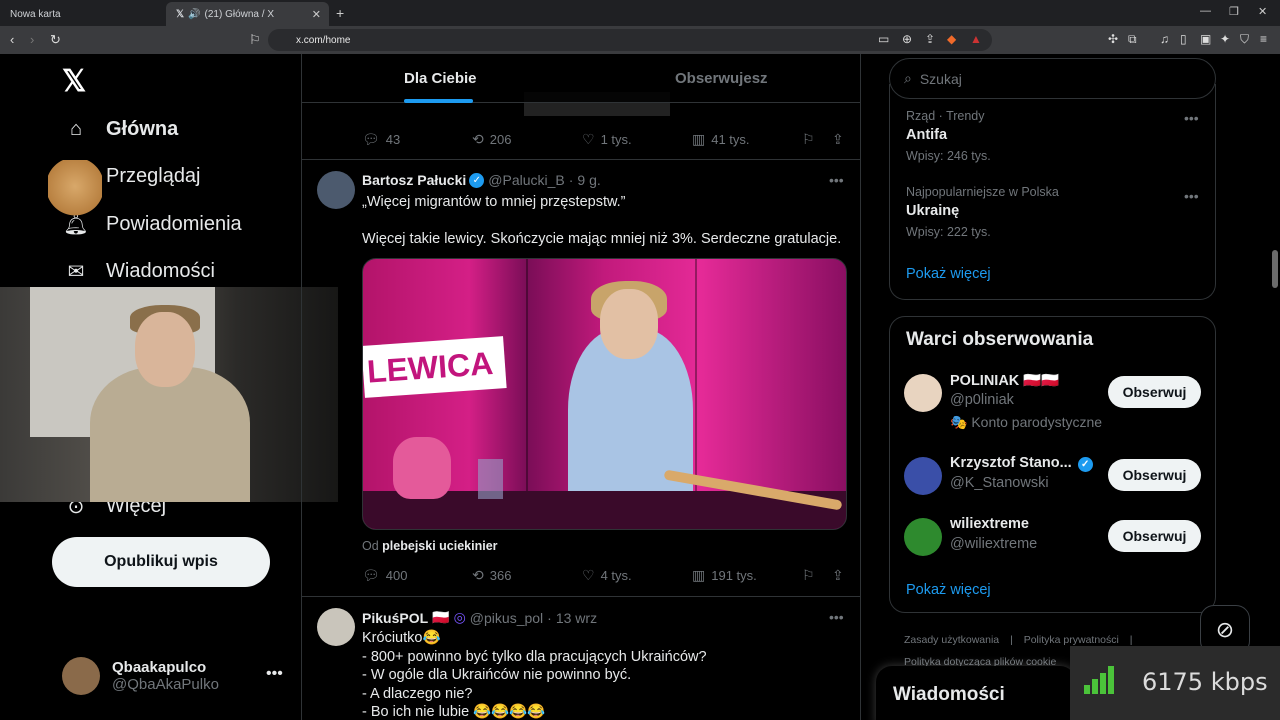 The width and height of the screenshot is (1280, 720). I want to click on tab-title: (21) Główna / X, so click(239, 14).